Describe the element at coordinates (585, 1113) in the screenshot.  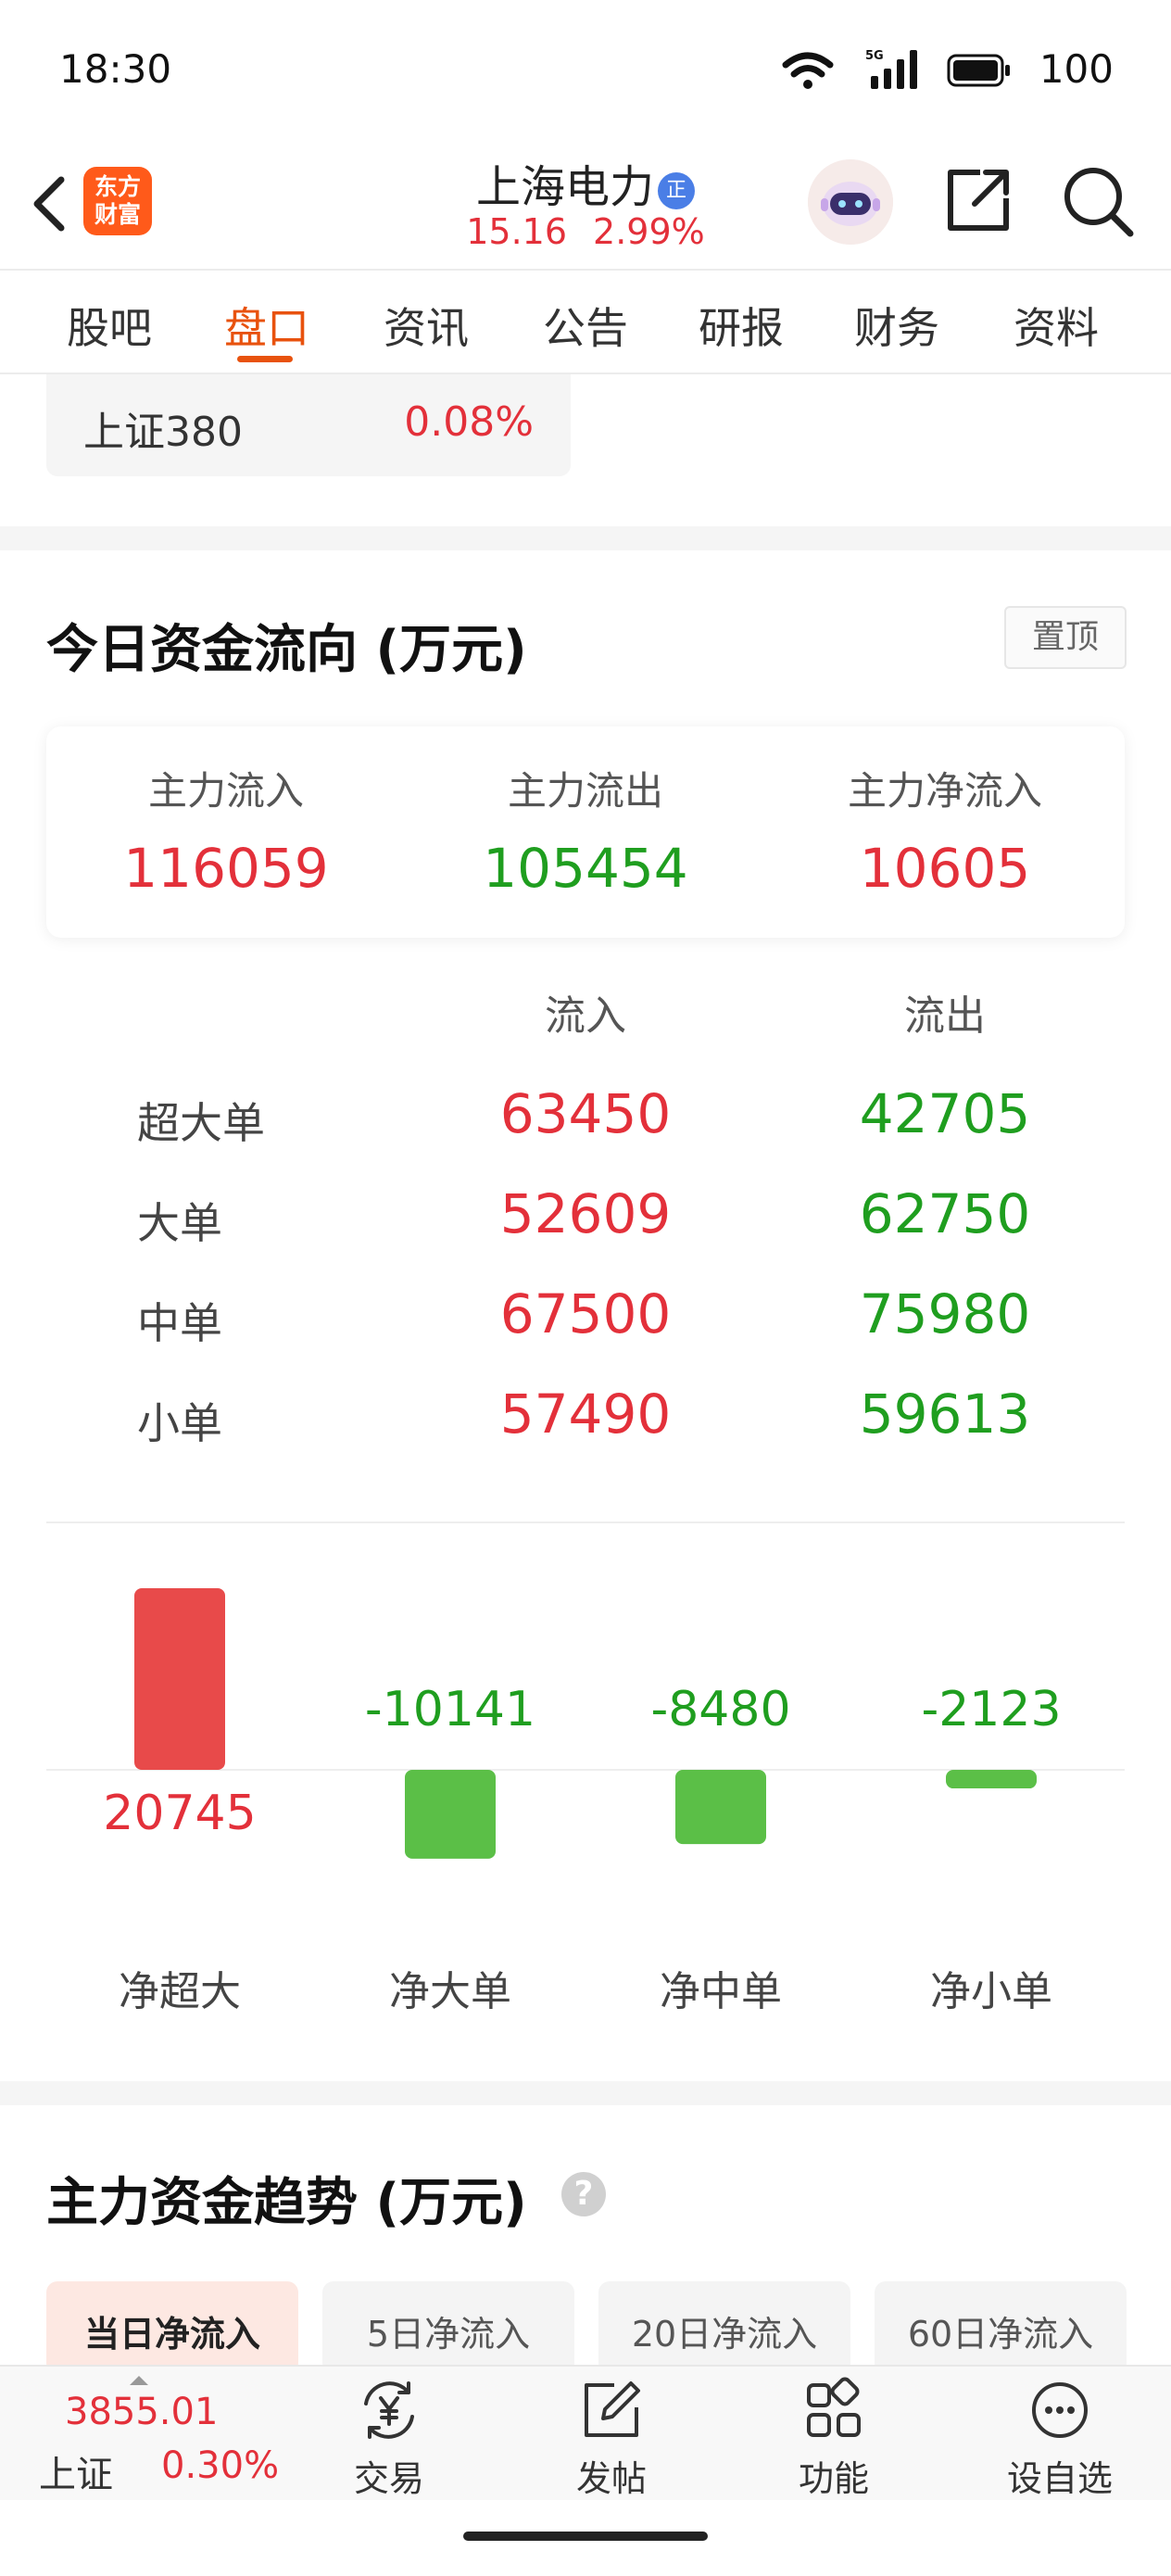
I see `row-inflow: 63450` at that location.